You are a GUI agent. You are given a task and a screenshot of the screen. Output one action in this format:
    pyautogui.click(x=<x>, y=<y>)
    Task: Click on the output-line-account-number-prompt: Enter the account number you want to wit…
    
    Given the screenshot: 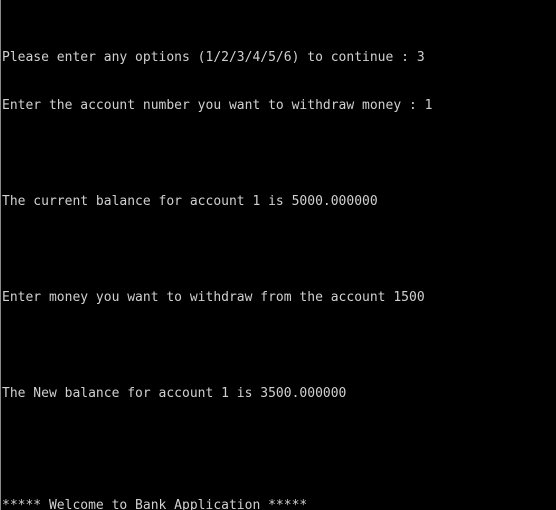 What is the action you would take?
    pyautogui.click(x=217, y=105)
    